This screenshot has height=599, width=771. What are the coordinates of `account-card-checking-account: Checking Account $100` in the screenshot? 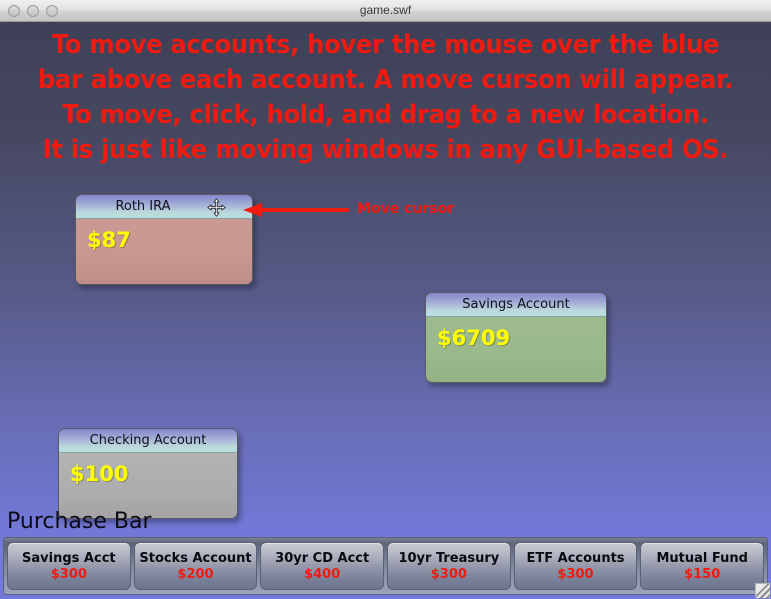 It's located at (148, 473).